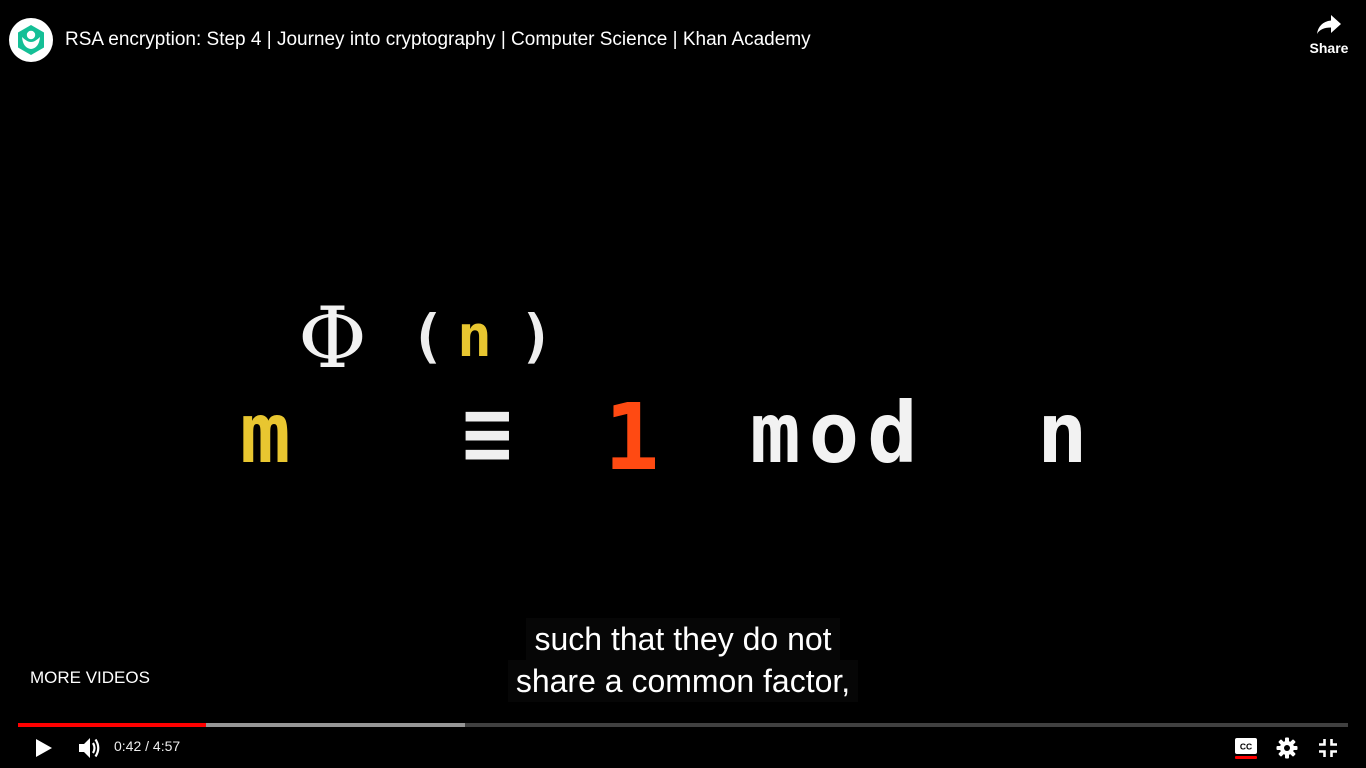 This screenshot has height=768, width=1366. Describe the element at coordinates (683, 639) in the screenshot. I see `caption-line-1: such that they do not` at that location.